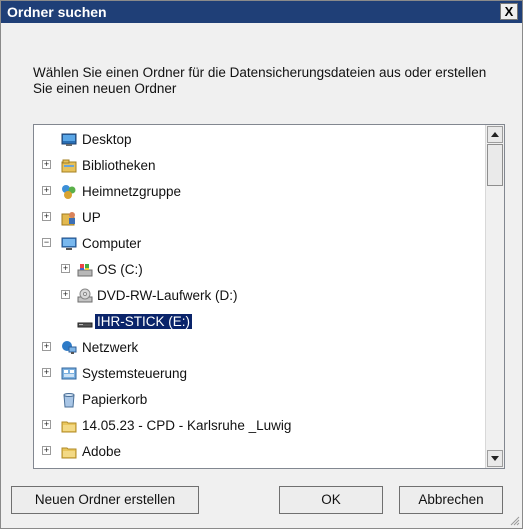  What do you see at coordinates (257, 244) in the screenshot?
I see `tree-item-computer: − Computer` at bounding box center [257, 244].